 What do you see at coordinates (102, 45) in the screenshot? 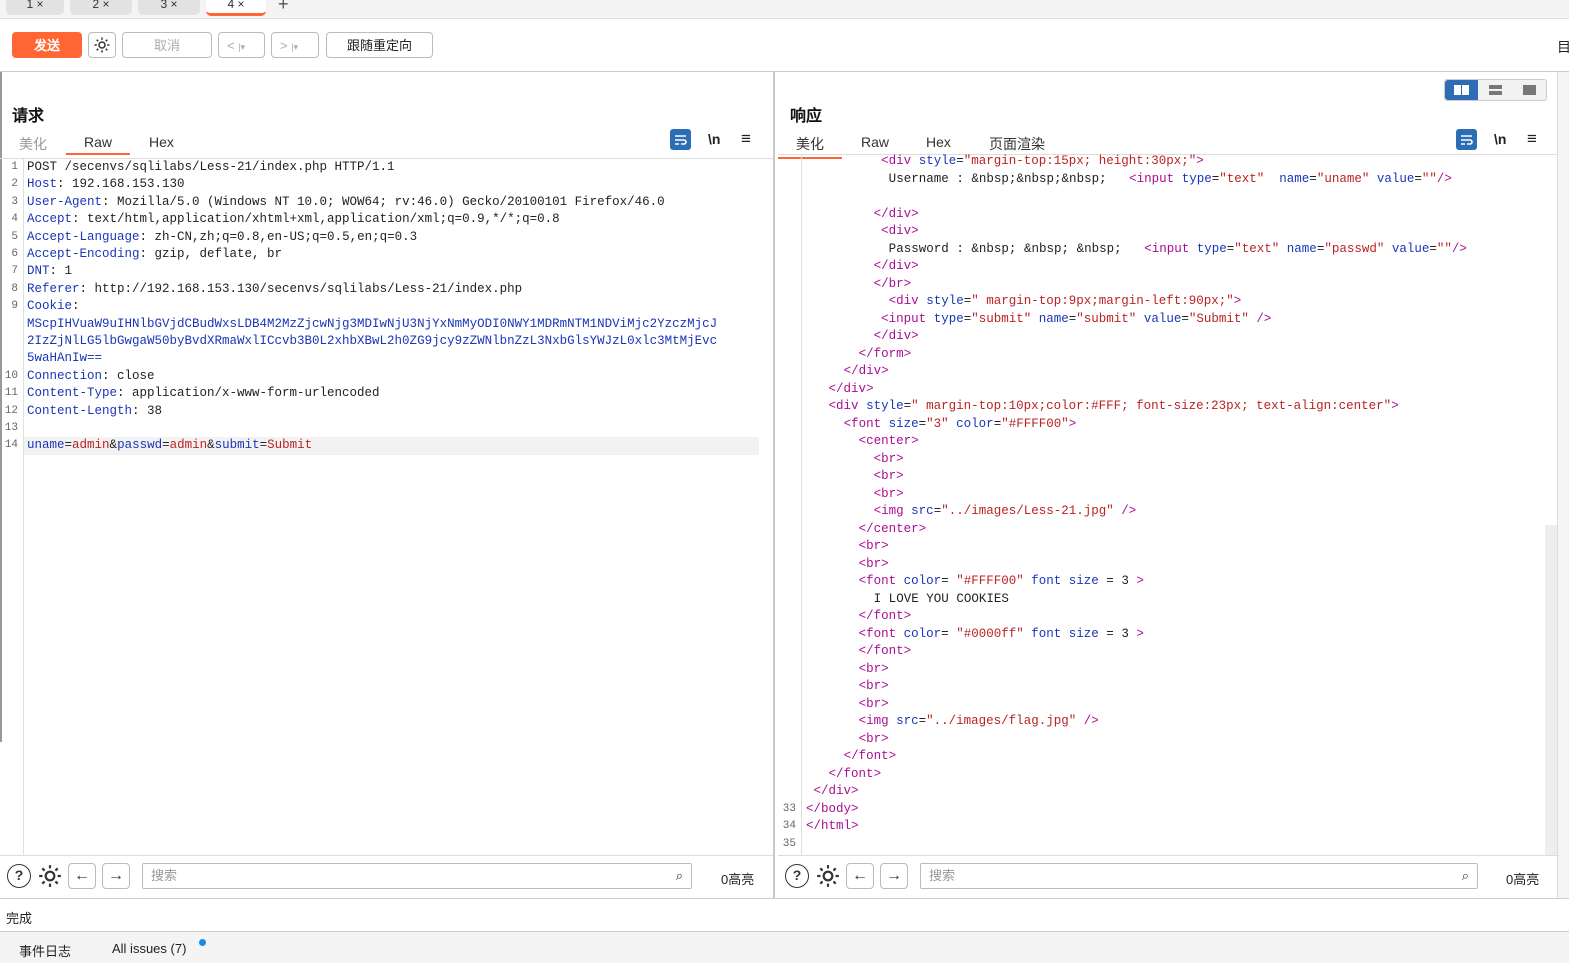
I see `settings-button` at bounding box center [102, 45].